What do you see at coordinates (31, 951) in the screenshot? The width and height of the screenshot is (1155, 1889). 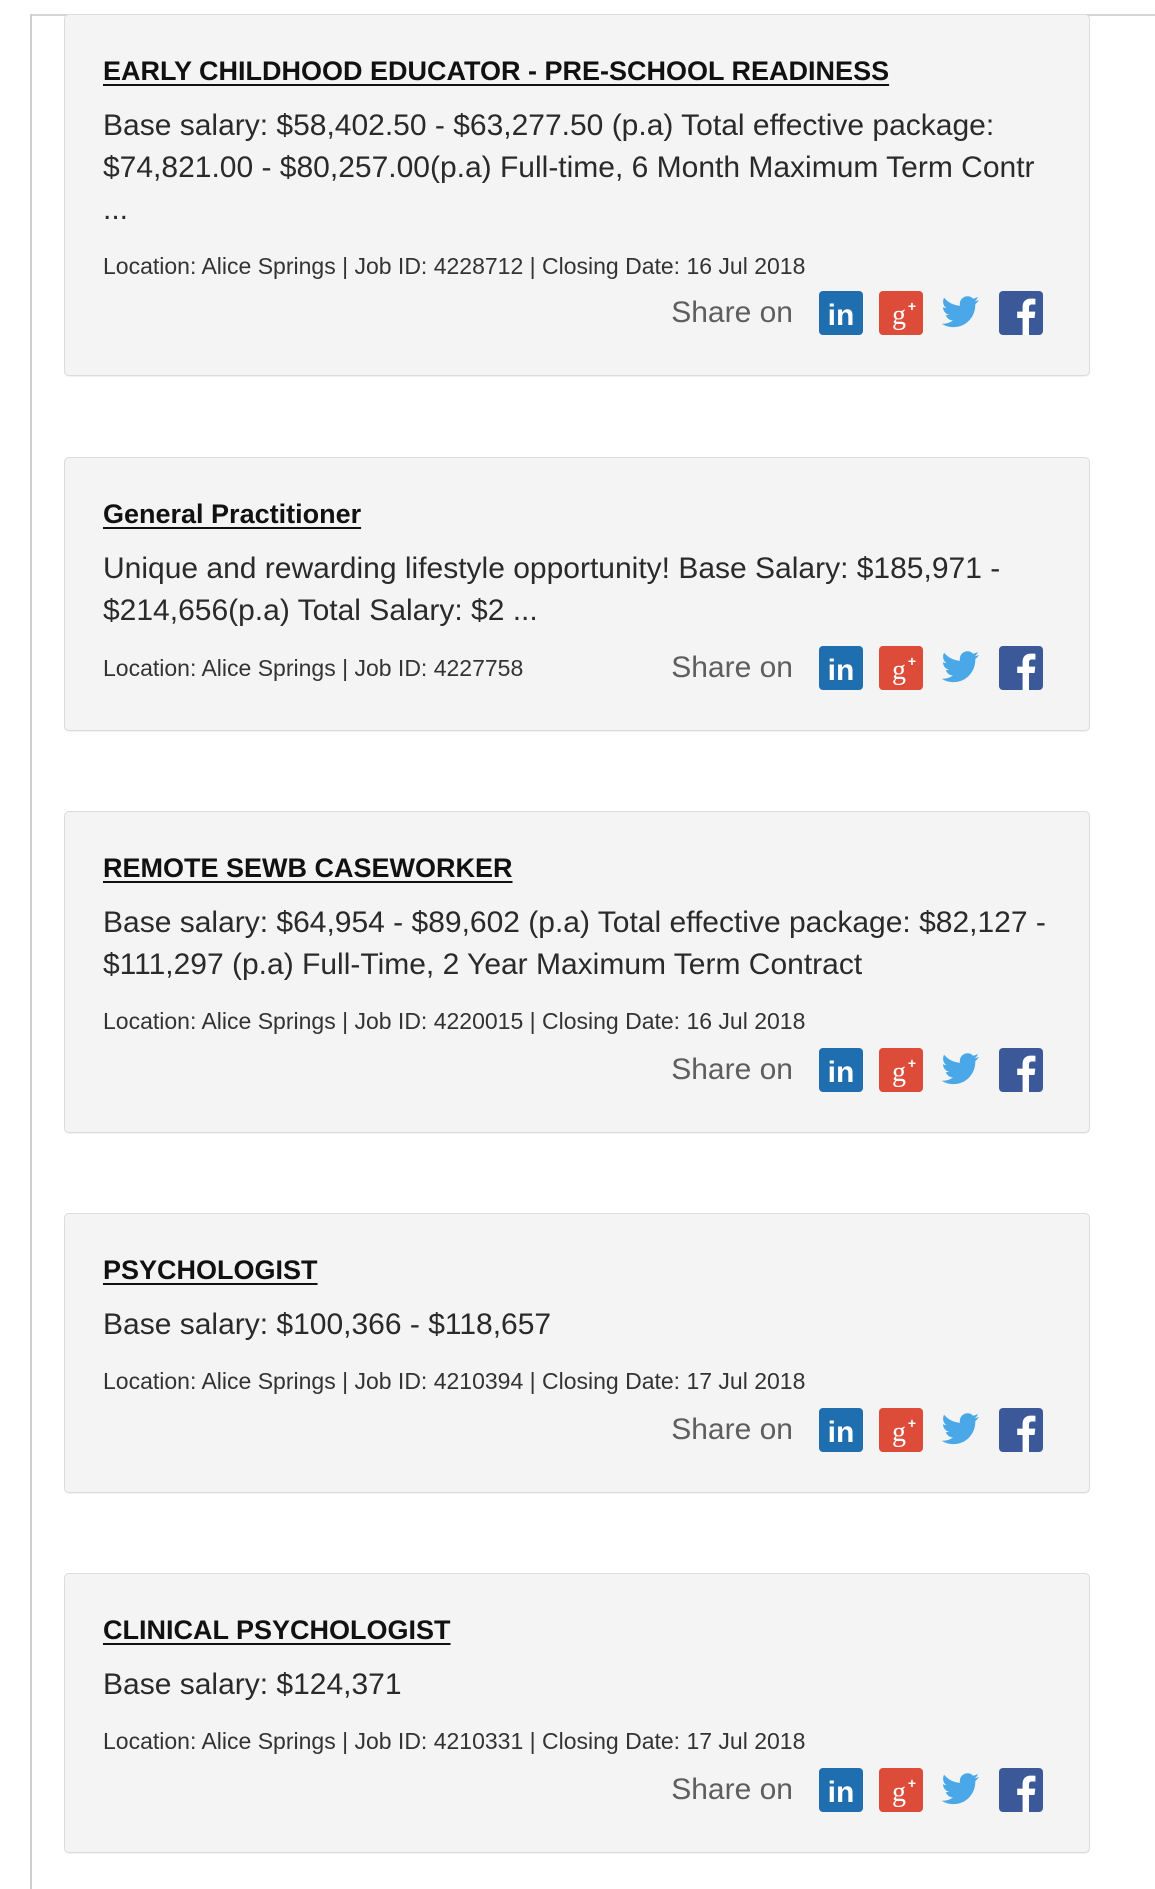 I see `left-border` at bounding box center [31, 951].